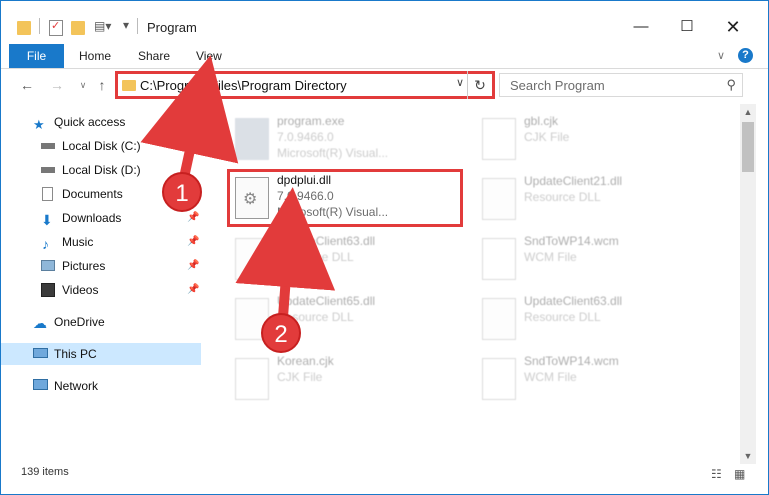 The height and width of the screenshot is (495, 769). I want to click on annotation-arrows, so click(238, 188).